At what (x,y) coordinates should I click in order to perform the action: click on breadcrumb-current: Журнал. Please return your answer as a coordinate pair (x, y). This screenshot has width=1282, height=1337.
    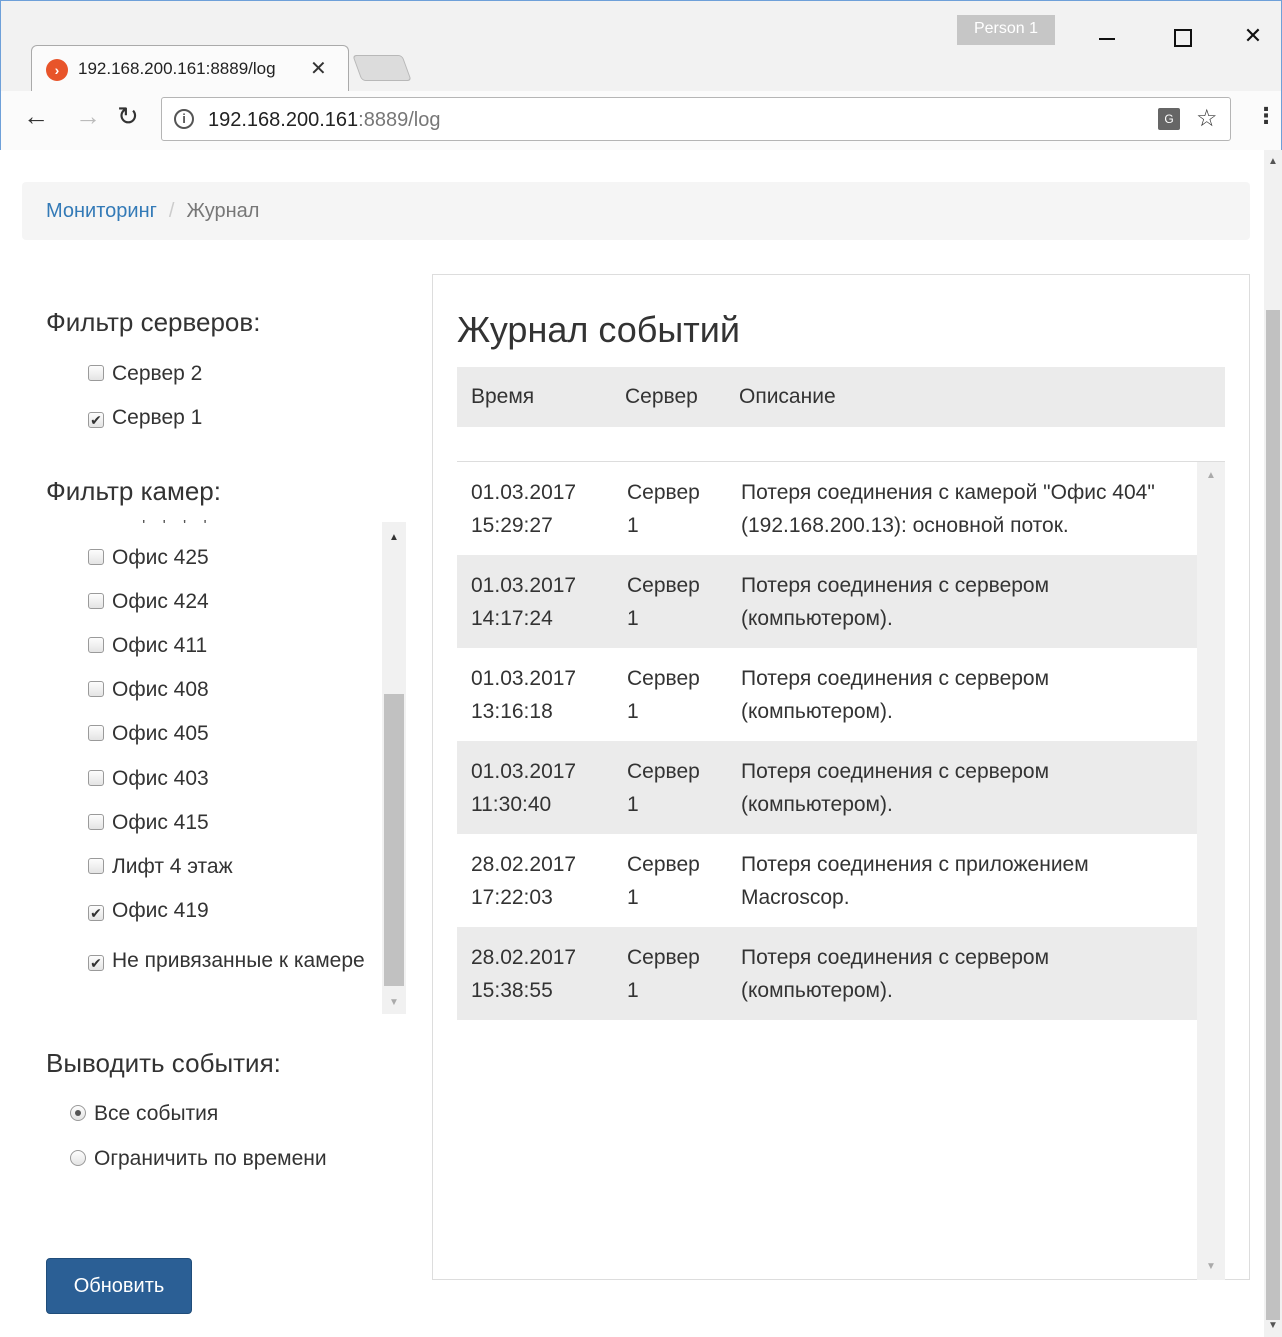
    Looking at the image, I should click on (223, 211).